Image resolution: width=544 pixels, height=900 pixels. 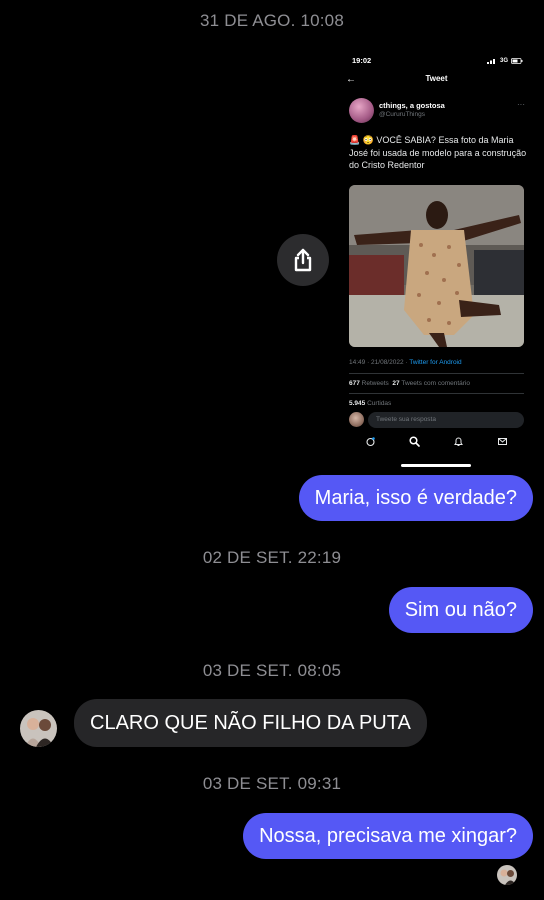 I want to click on status-time: 19:02, so click(x=362, y=60).